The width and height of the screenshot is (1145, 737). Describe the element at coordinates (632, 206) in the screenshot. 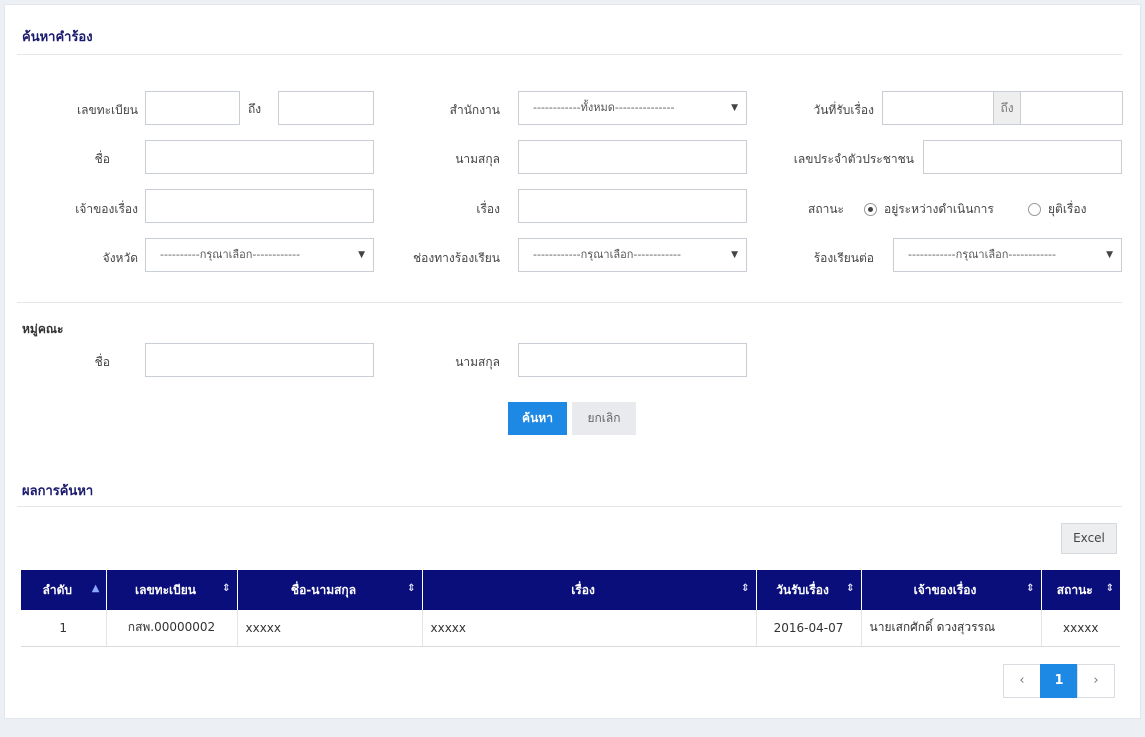

I see `subject-input` at that location.